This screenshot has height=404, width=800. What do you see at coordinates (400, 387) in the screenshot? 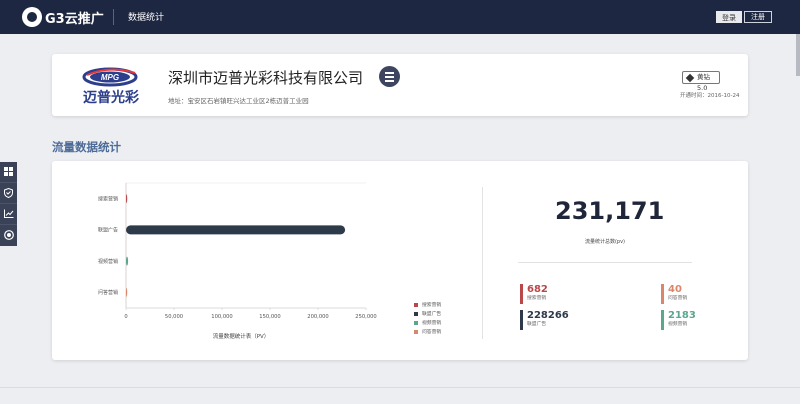
I see `footer-divider` at bounding box center [400, 387].